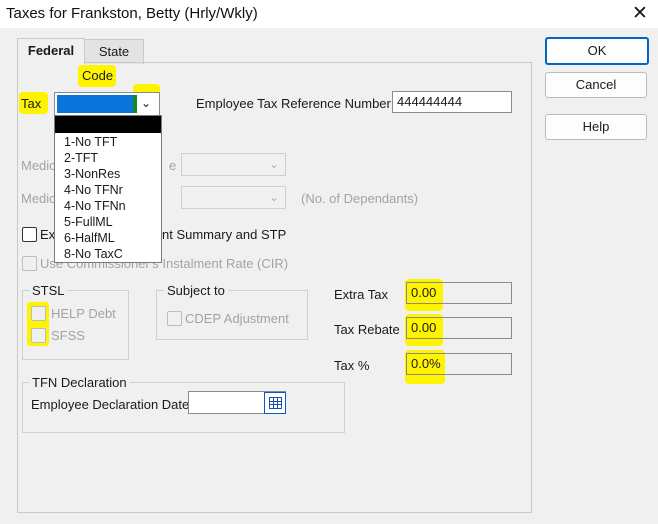 The image size is (658, 524). What do you see at coordinates (95, 104) in the screenshot?
I see `tax-code-selection` at bounding box center [95, 104].